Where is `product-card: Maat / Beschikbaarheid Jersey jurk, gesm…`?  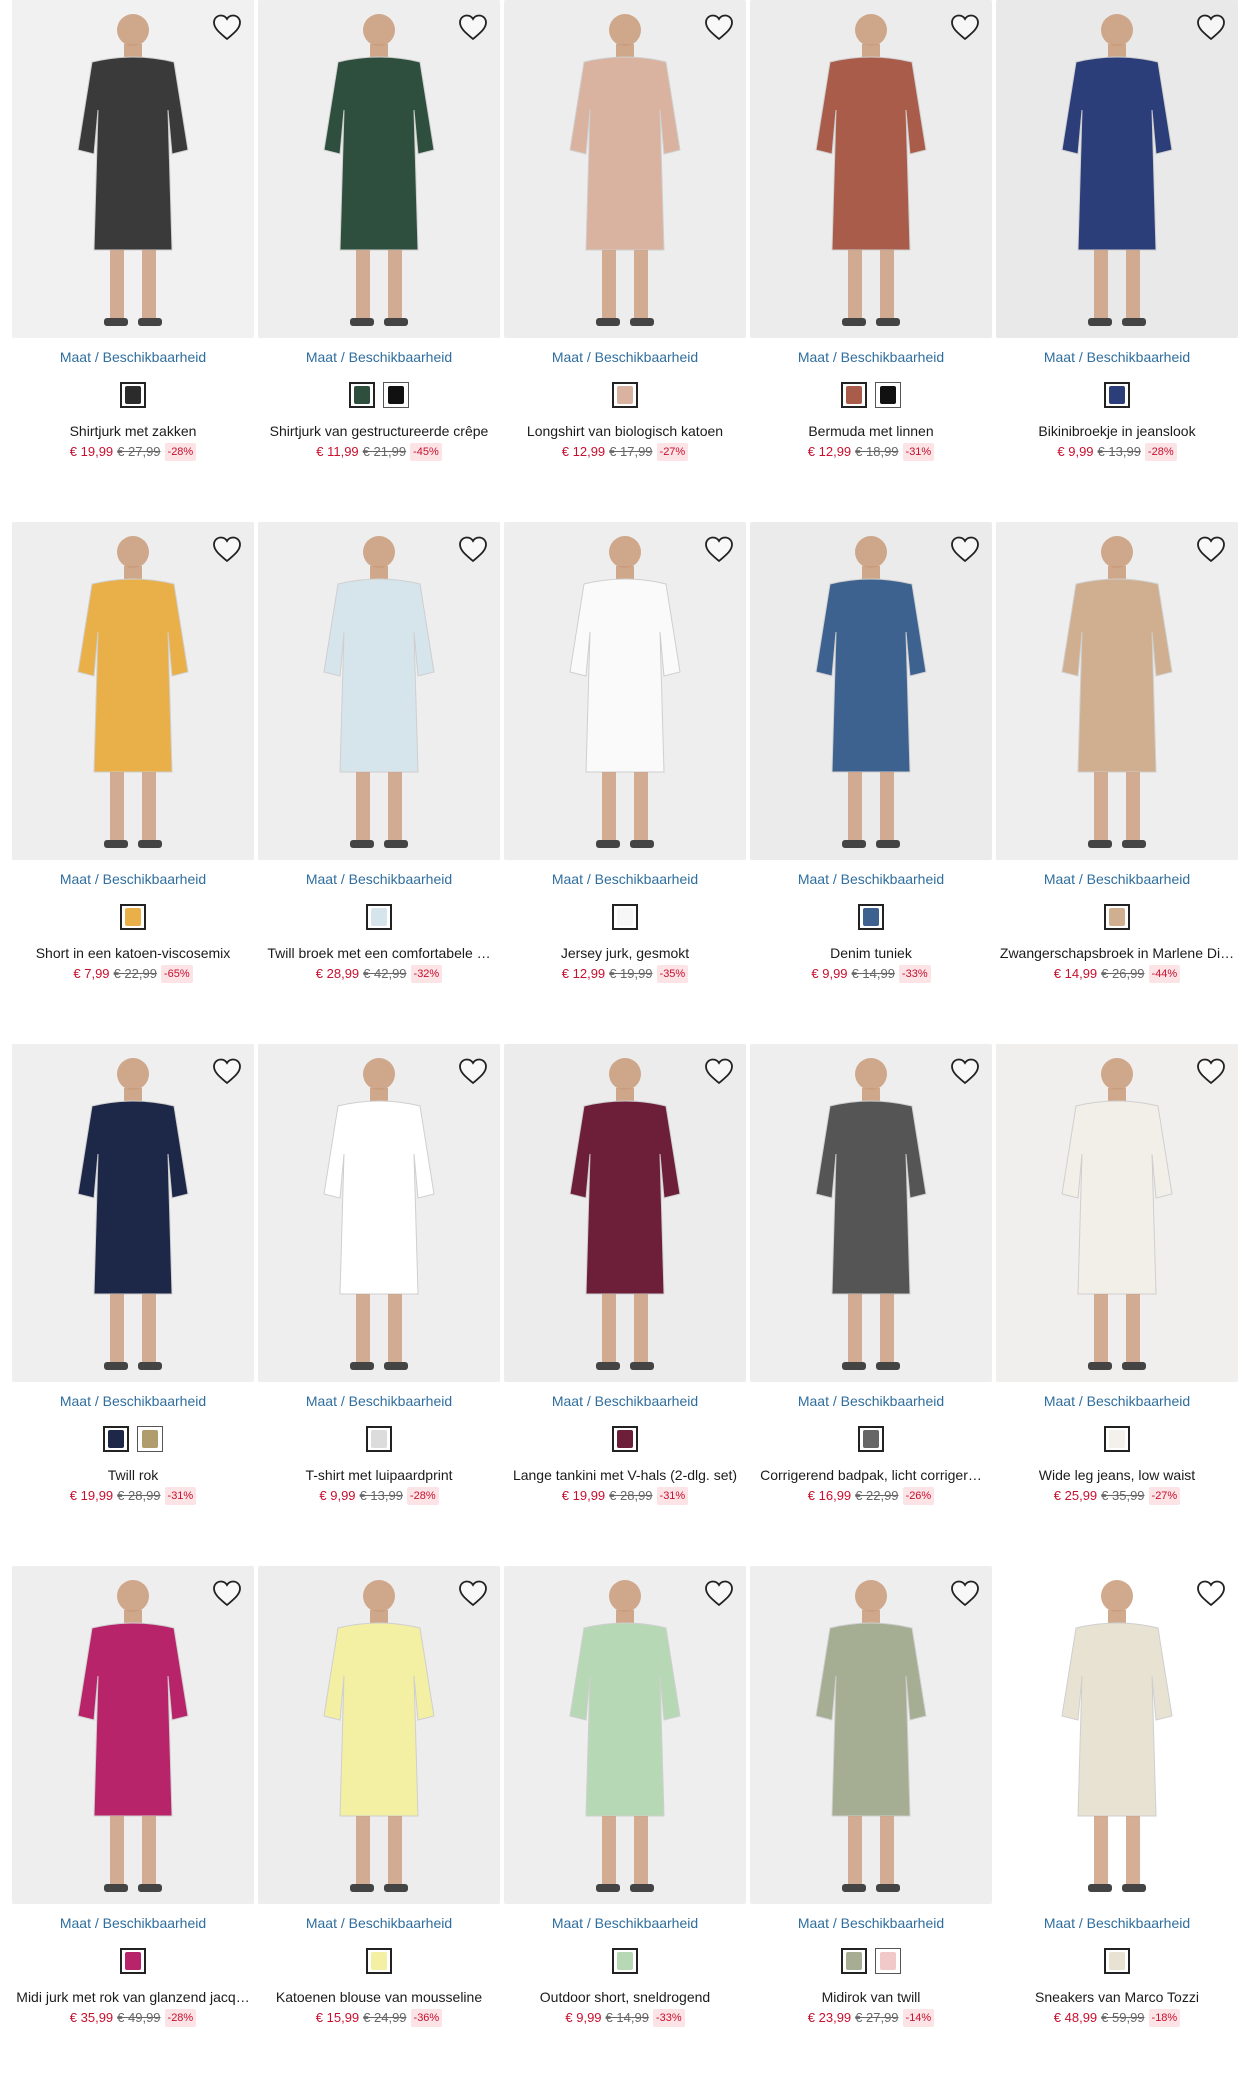 product-card: Maat / Beschikbaarheid Jersey jurk, gesm… is located at coordinates (625, 752).